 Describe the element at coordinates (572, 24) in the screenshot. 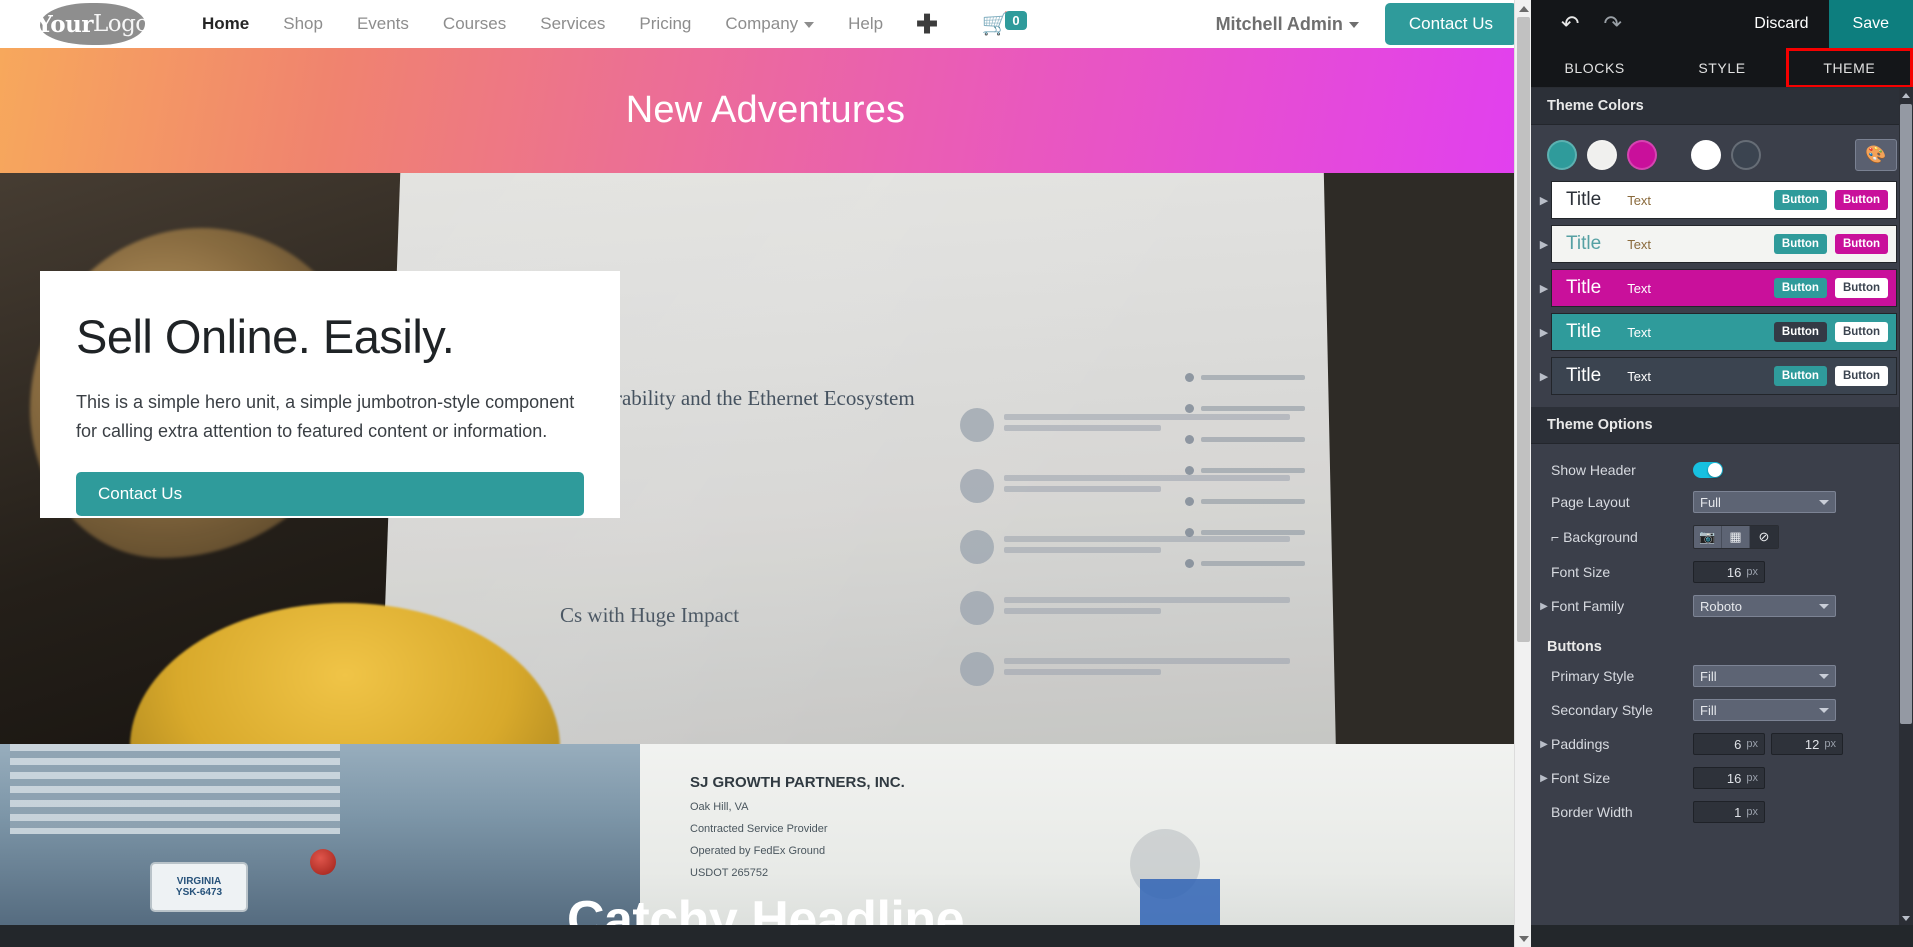

I see `nav-item-services: Services` at that location.